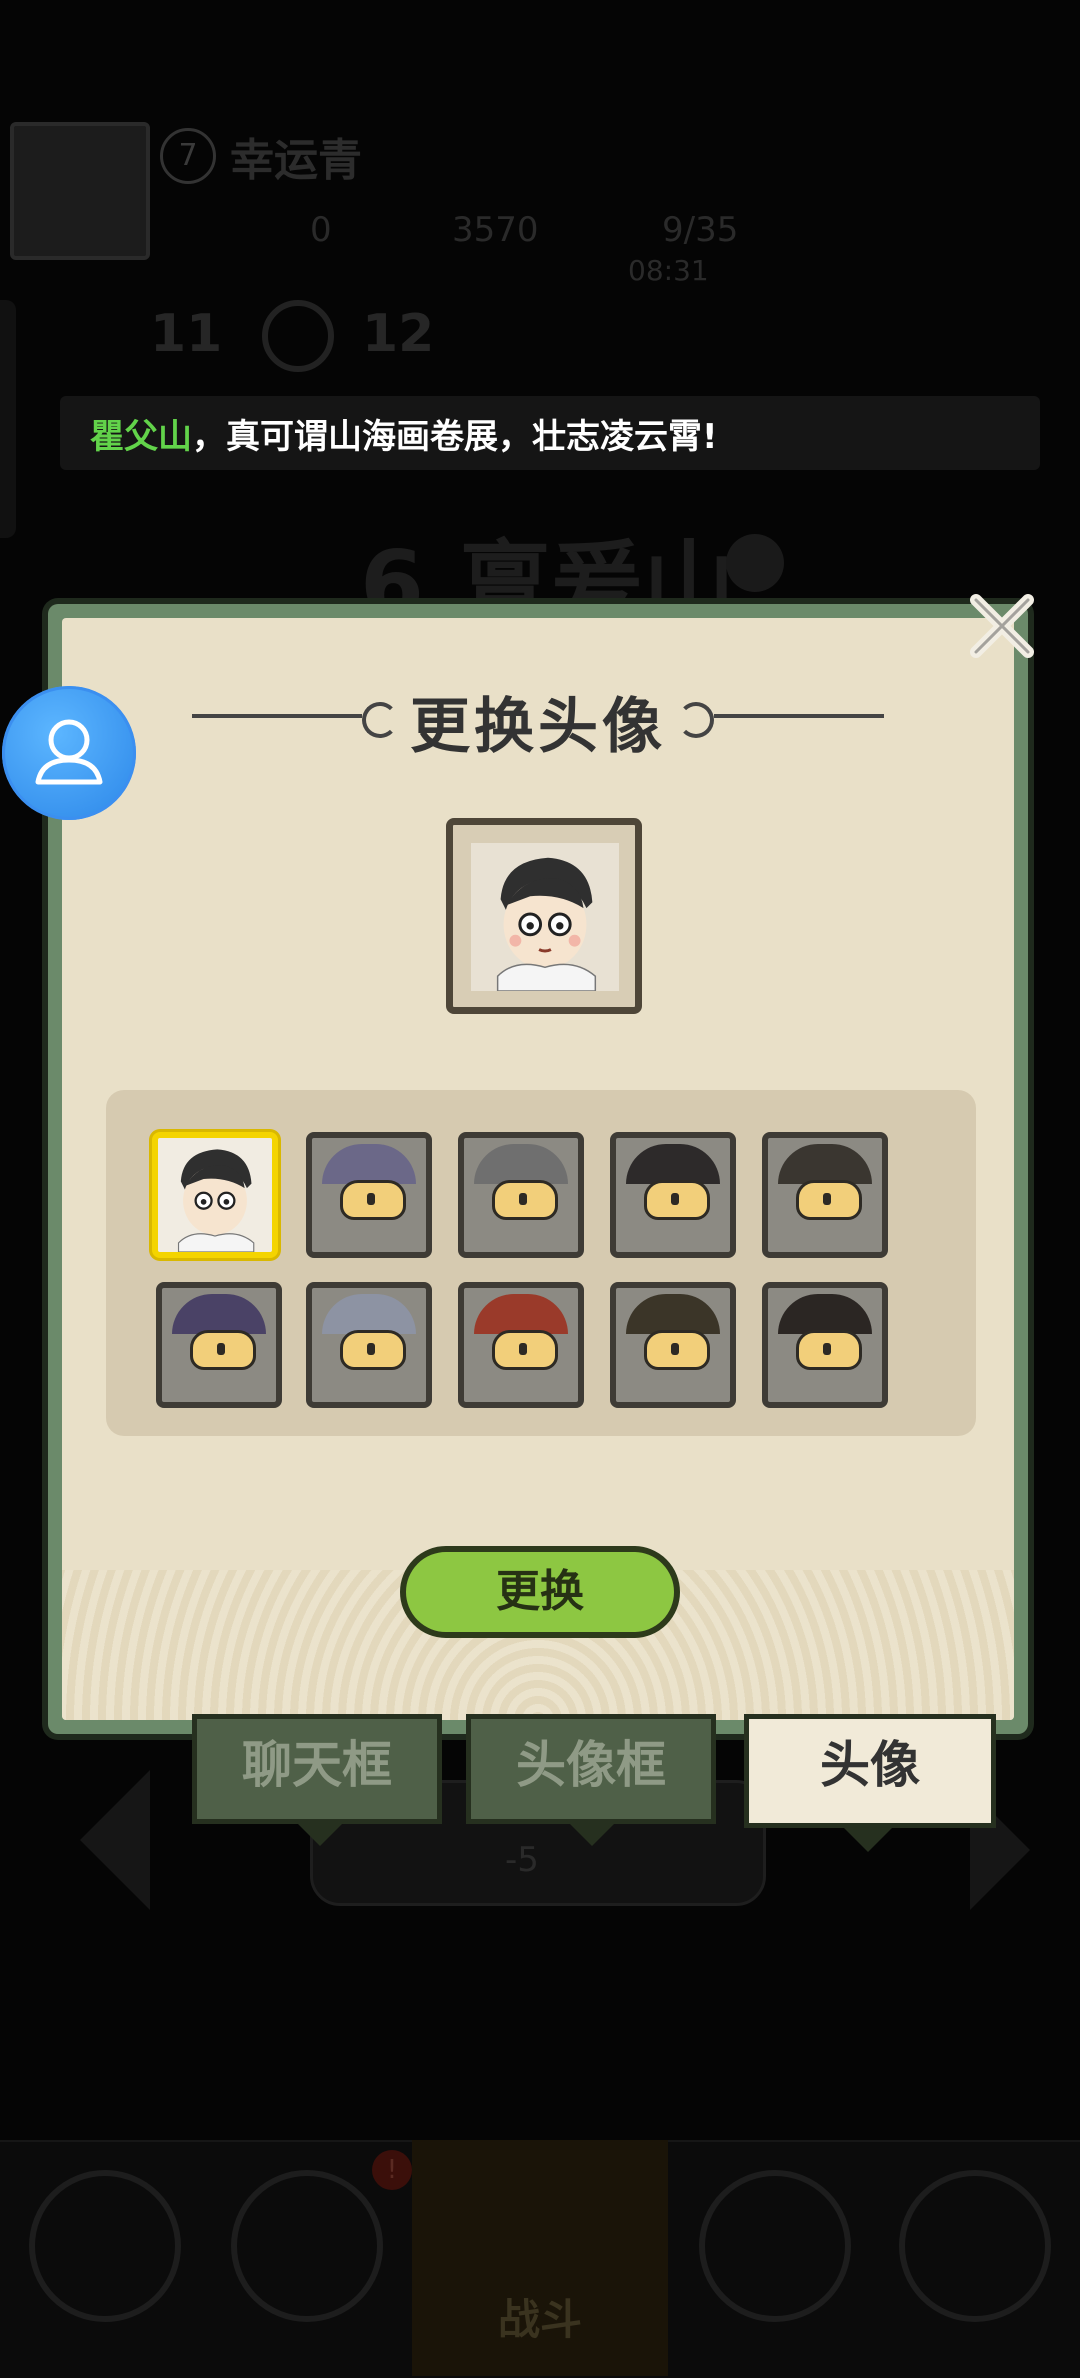 This screenshot has width=1080, height=2378. What do you see at coordinates (392, 2170) in the screenshot?
I see `notification-badge: !` at bounding box center [392, 2170].